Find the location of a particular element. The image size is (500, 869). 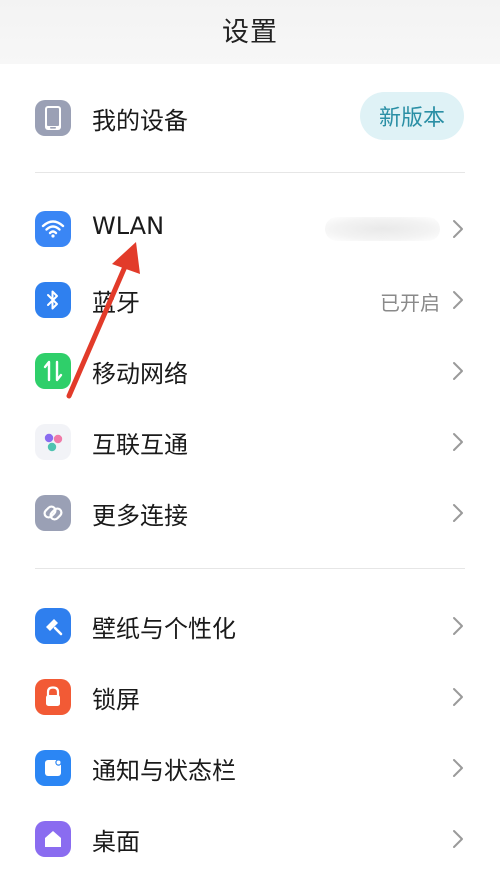

settings-item-wallpaper: 壁纸与个性化 is located at coordinates (250, 626).